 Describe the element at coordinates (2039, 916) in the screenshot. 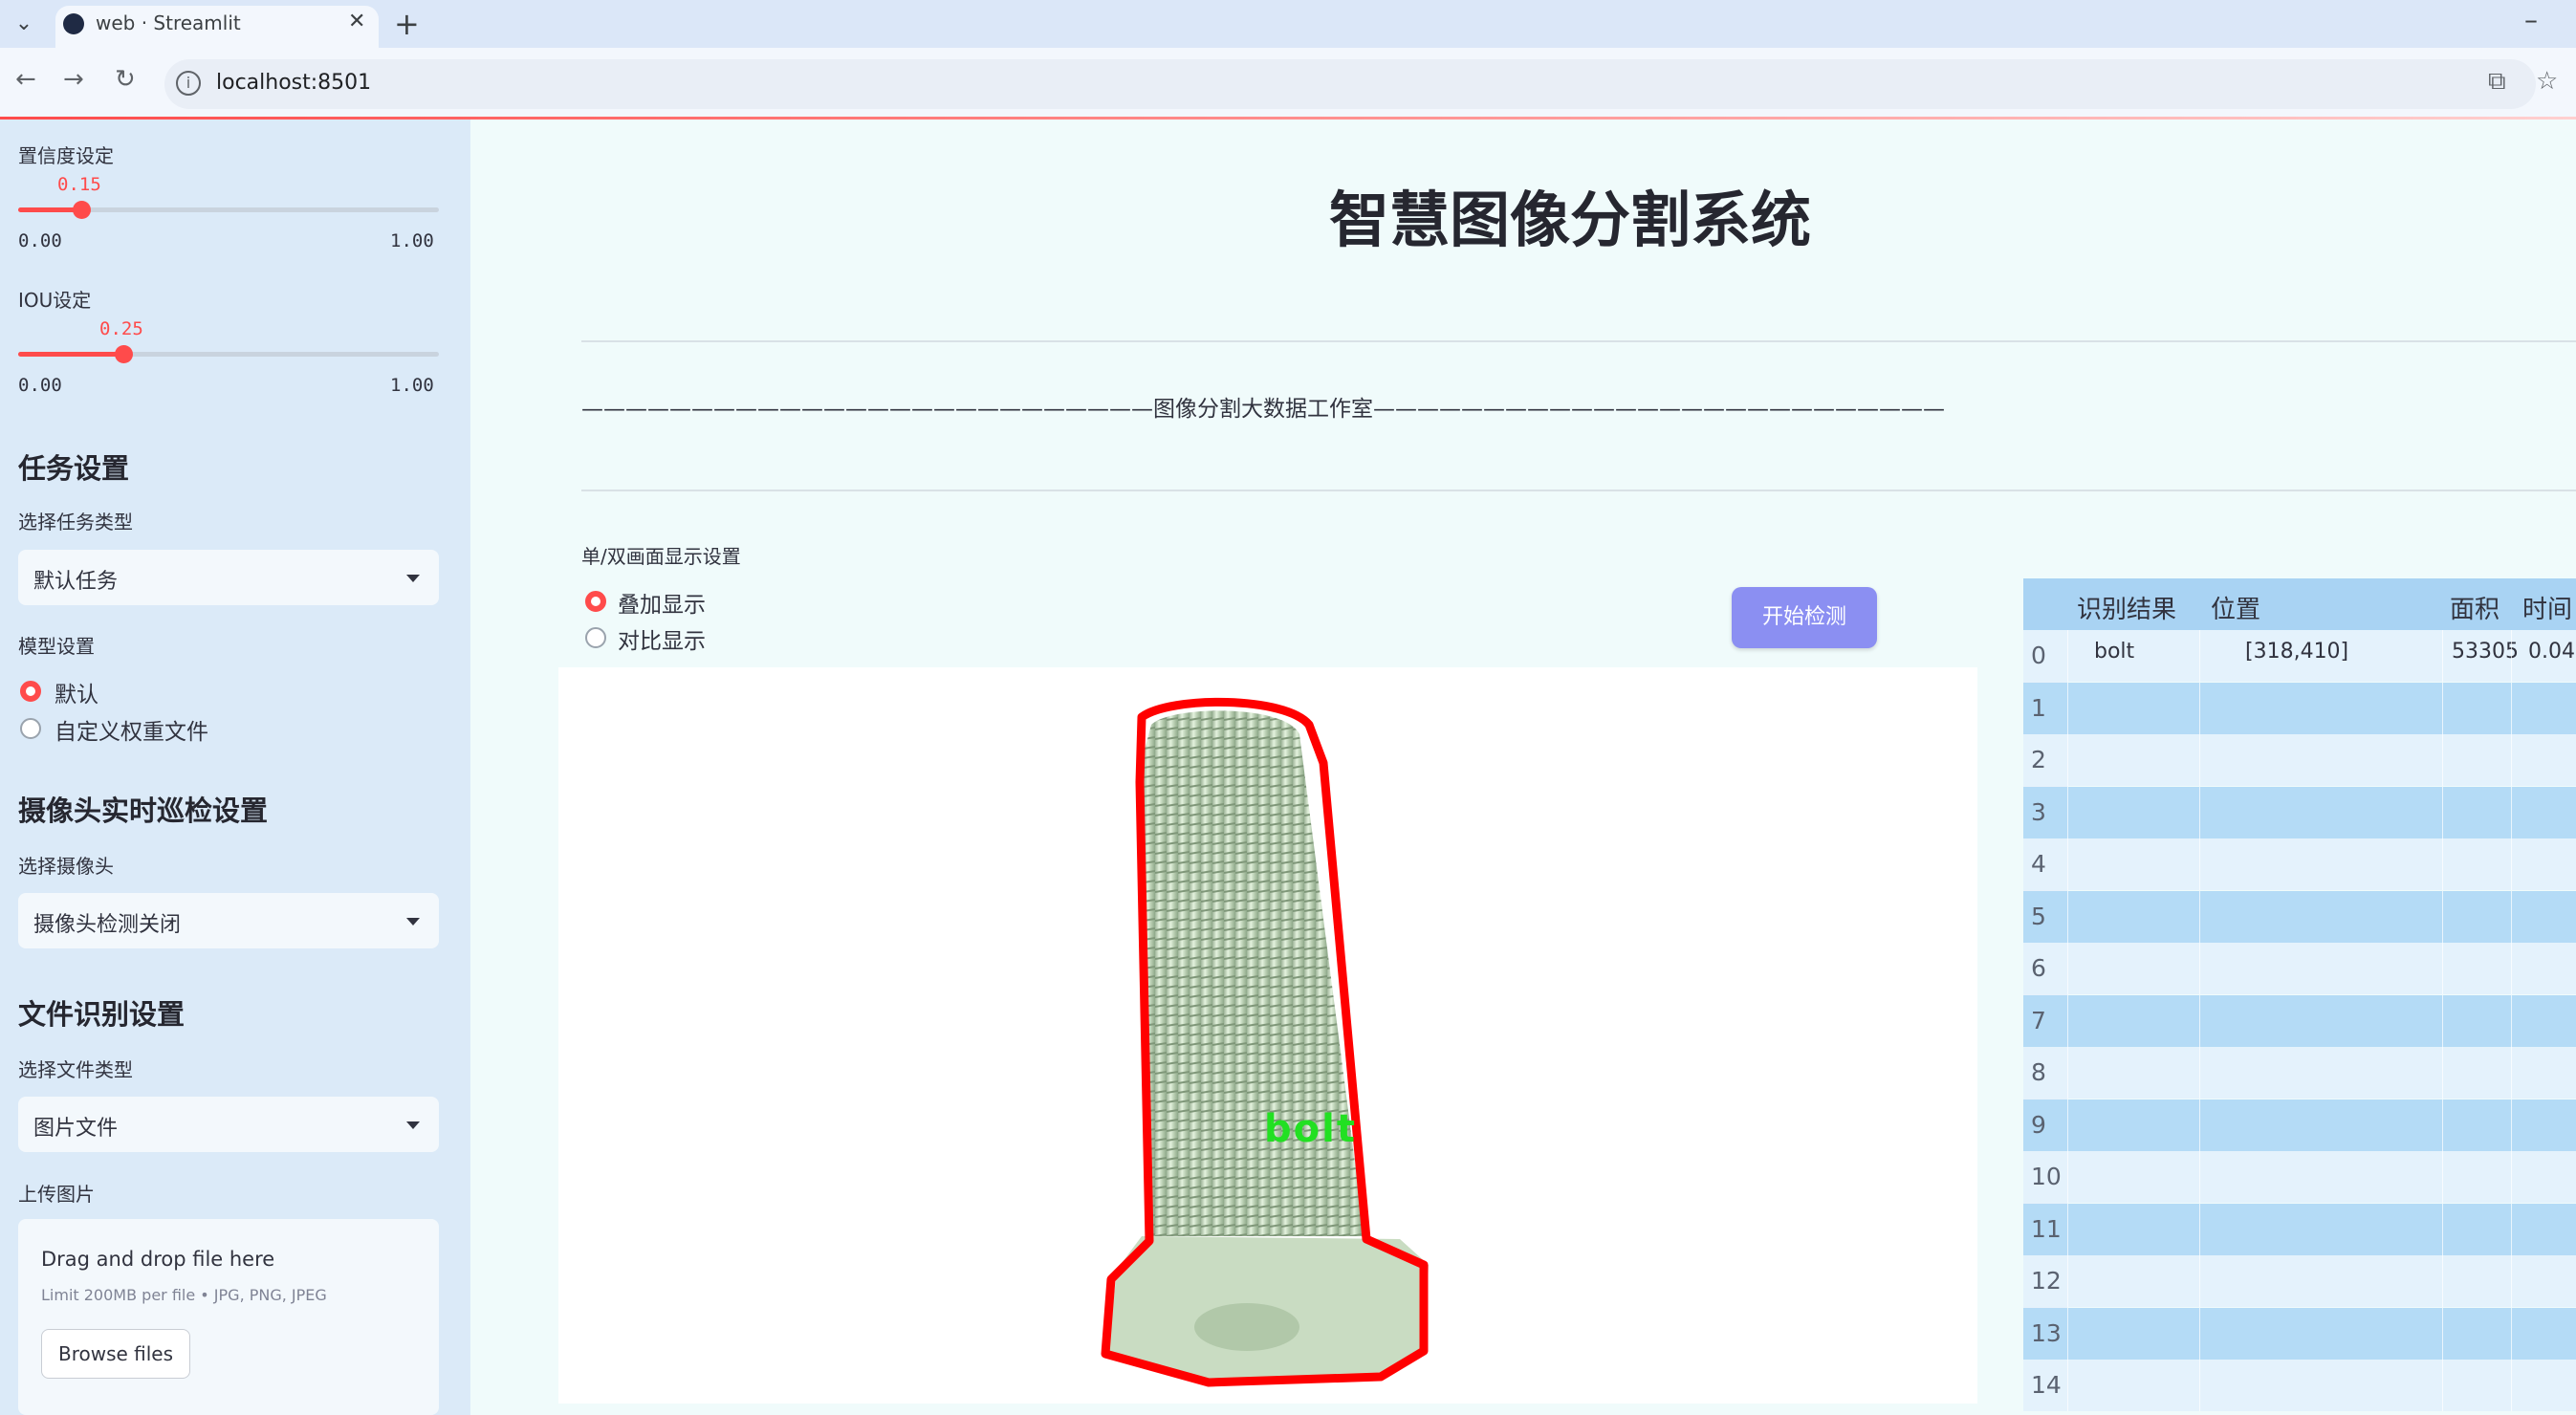

I see `row-index: 5` at that location.